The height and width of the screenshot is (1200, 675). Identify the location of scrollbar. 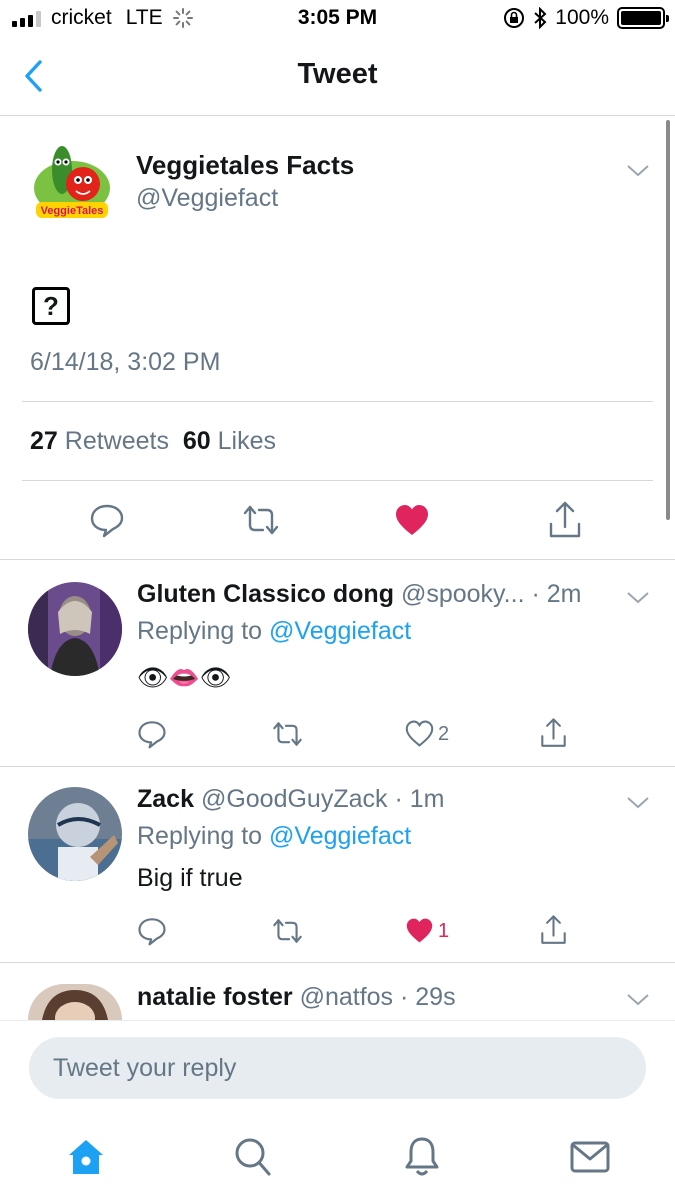
(668, 320).